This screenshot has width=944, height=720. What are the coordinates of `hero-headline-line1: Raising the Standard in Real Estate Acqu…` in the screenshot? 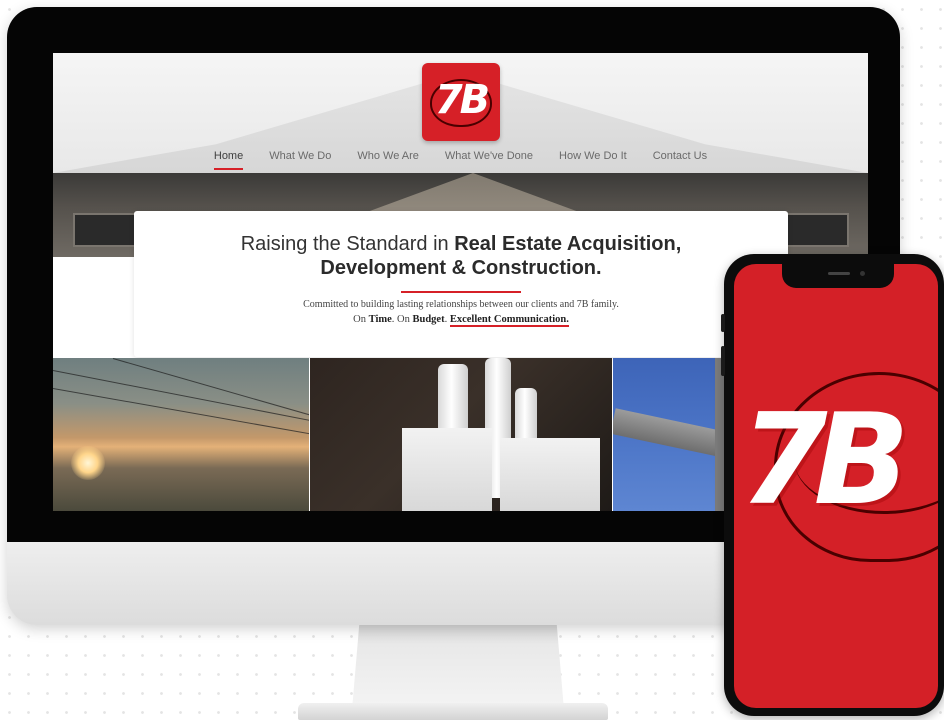 It's located at (461, 244).